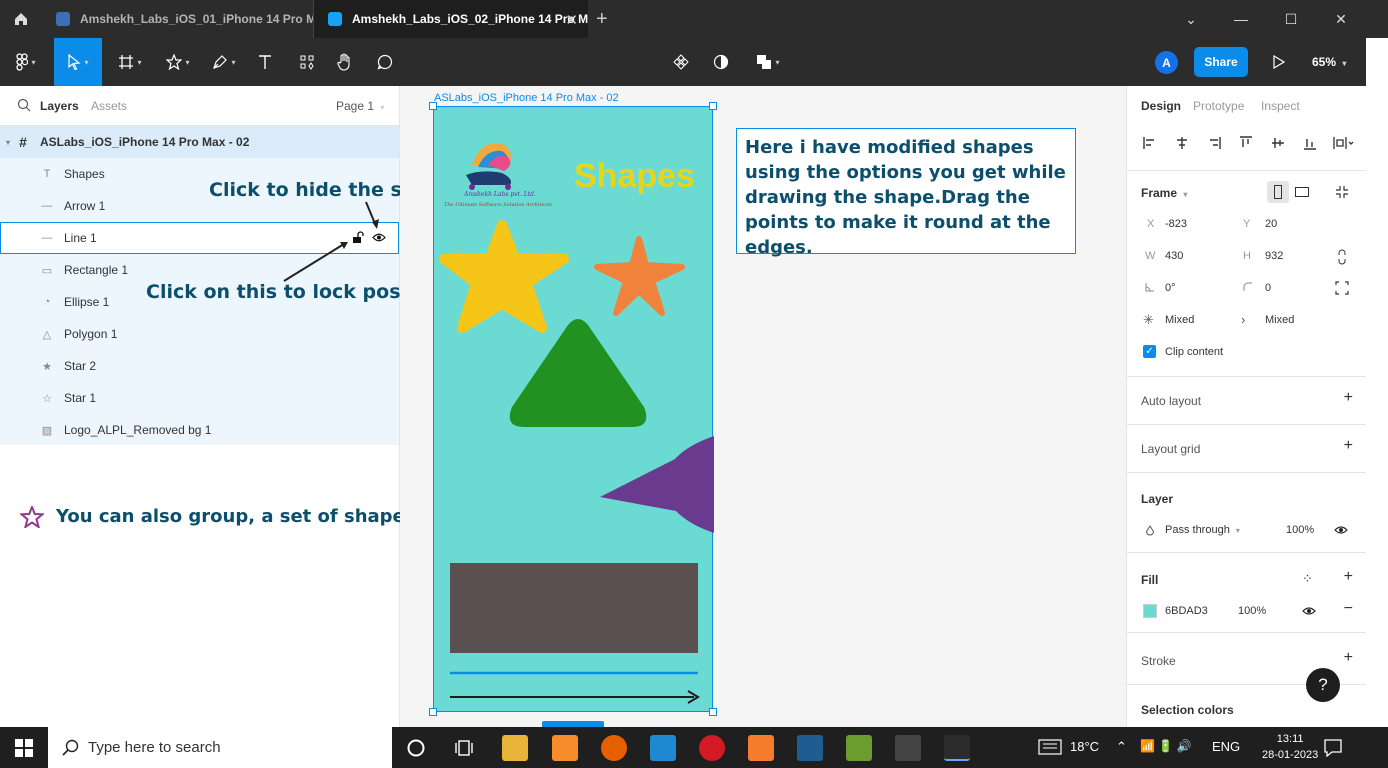 Image resolution: width=1388 pixels, height=768 pixels. What do you see at coordinates (1170, 288) in the screenshot?
I see `rotation-input: 0°` at bounding box center [1170, 288].